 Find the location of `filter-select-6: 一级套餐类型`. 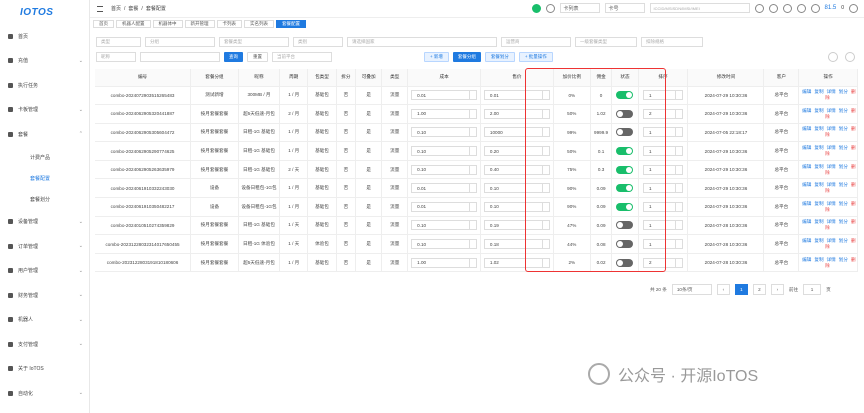

filter-select-6: 一级套餐类型 is located at coordinates (606, 42).